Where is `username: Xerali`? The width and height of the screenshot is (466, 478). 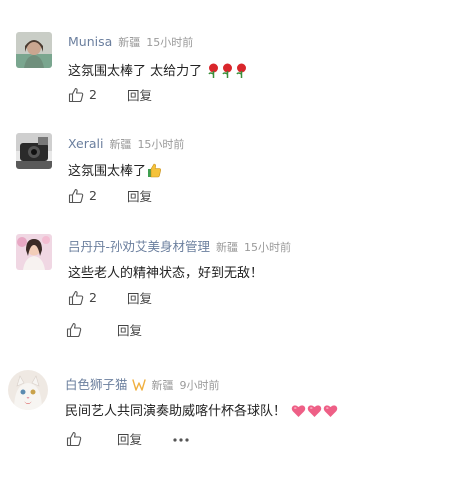 username: Xerali is located at coordinates (85, 143).